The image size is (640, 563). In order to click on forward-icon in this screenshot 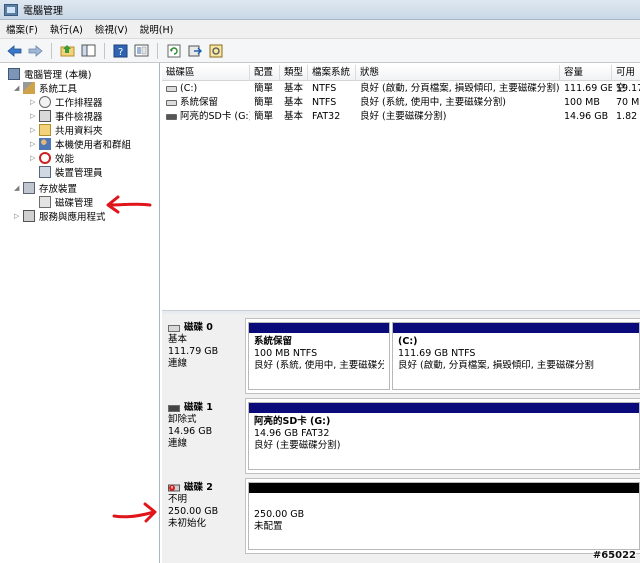, I will do `click(35, 50)`.